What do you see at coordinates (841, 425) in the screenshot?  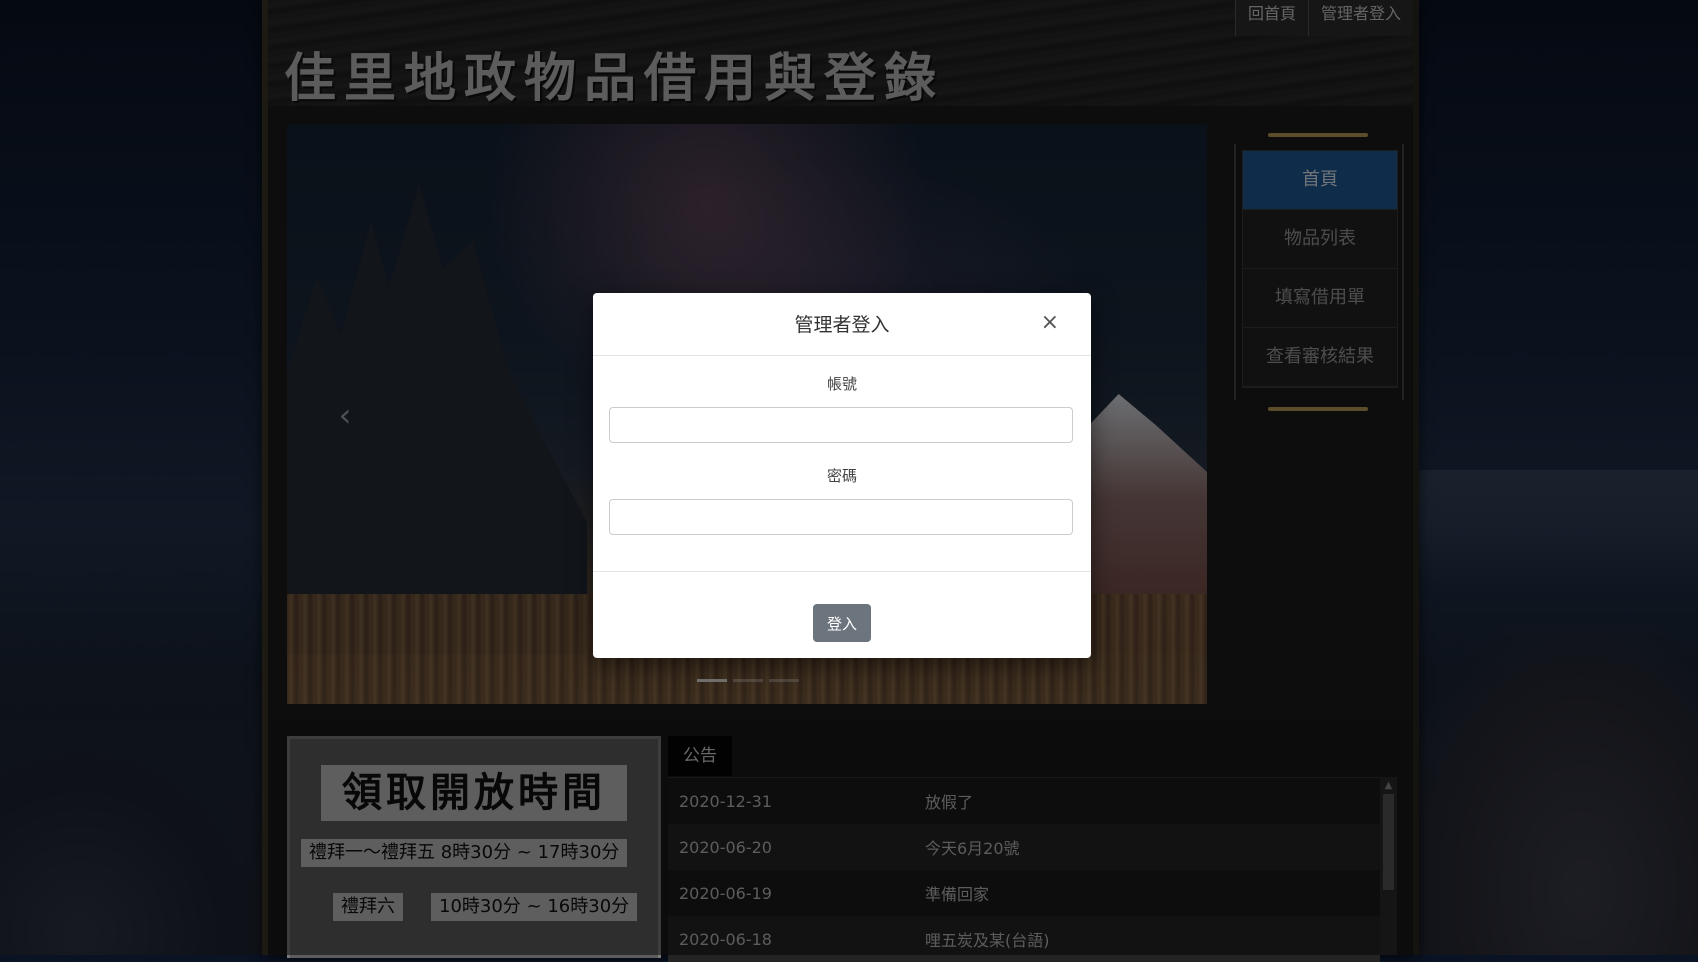 I see `account-input` at bounding box center [841, 425].